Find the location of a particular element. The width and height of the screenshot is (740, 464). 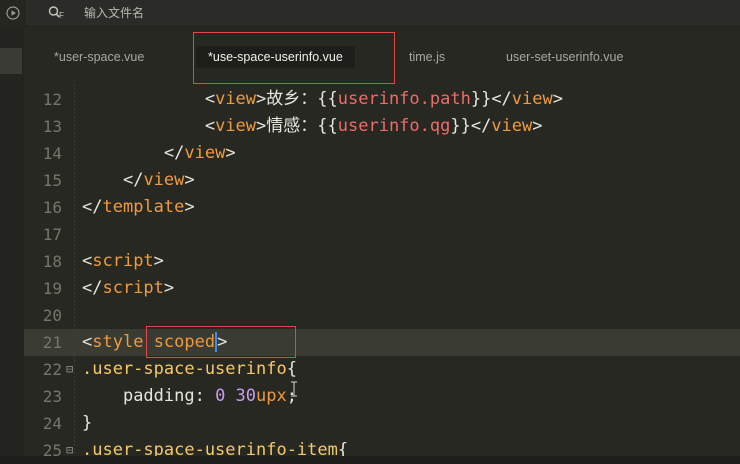

line-number: 20 is located at coordinates (52, 315).